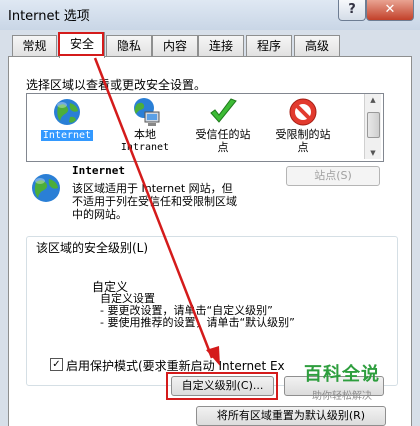  Describe the element at coordinates (373, 100) in the screenshot. I see `scroll-up-icon: ▲` at that location.